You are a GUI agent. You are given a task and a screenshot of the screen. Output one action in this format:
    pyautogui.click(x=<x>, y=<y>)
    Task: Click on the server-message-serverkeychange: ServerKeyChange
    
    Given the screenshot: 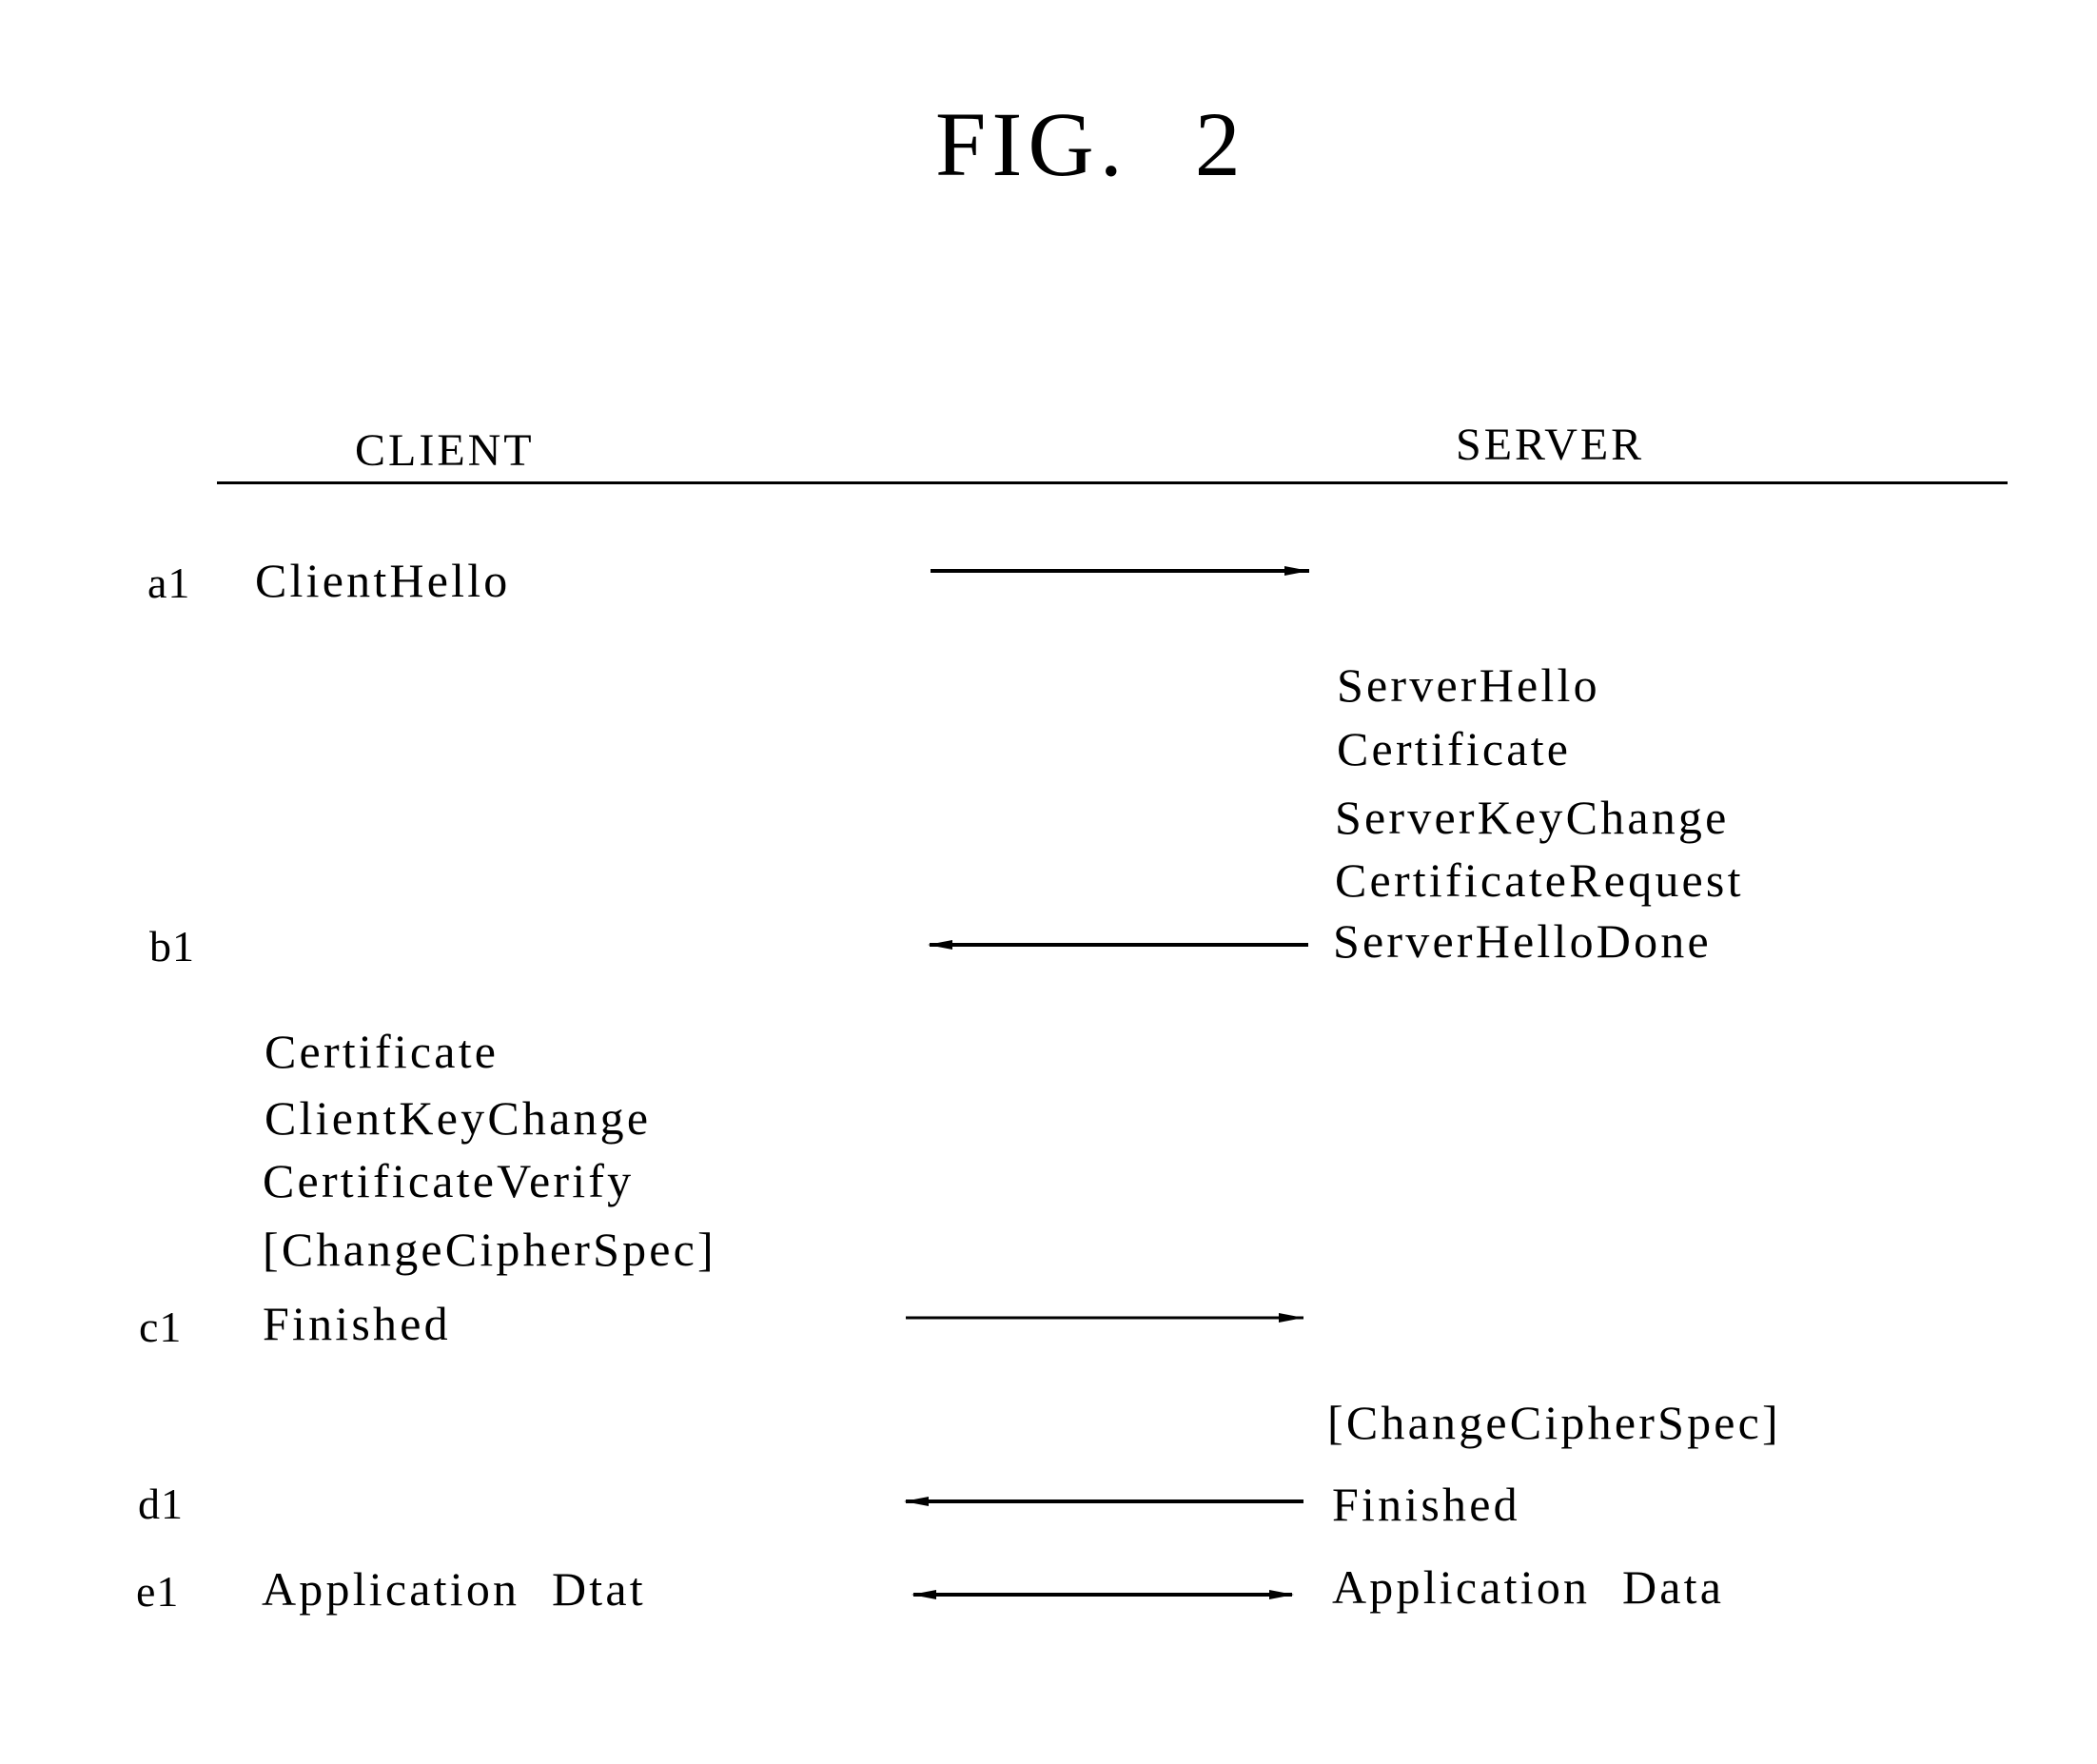 What is the action you would take?
    pyautogui.click(x=1532, y=817)
    